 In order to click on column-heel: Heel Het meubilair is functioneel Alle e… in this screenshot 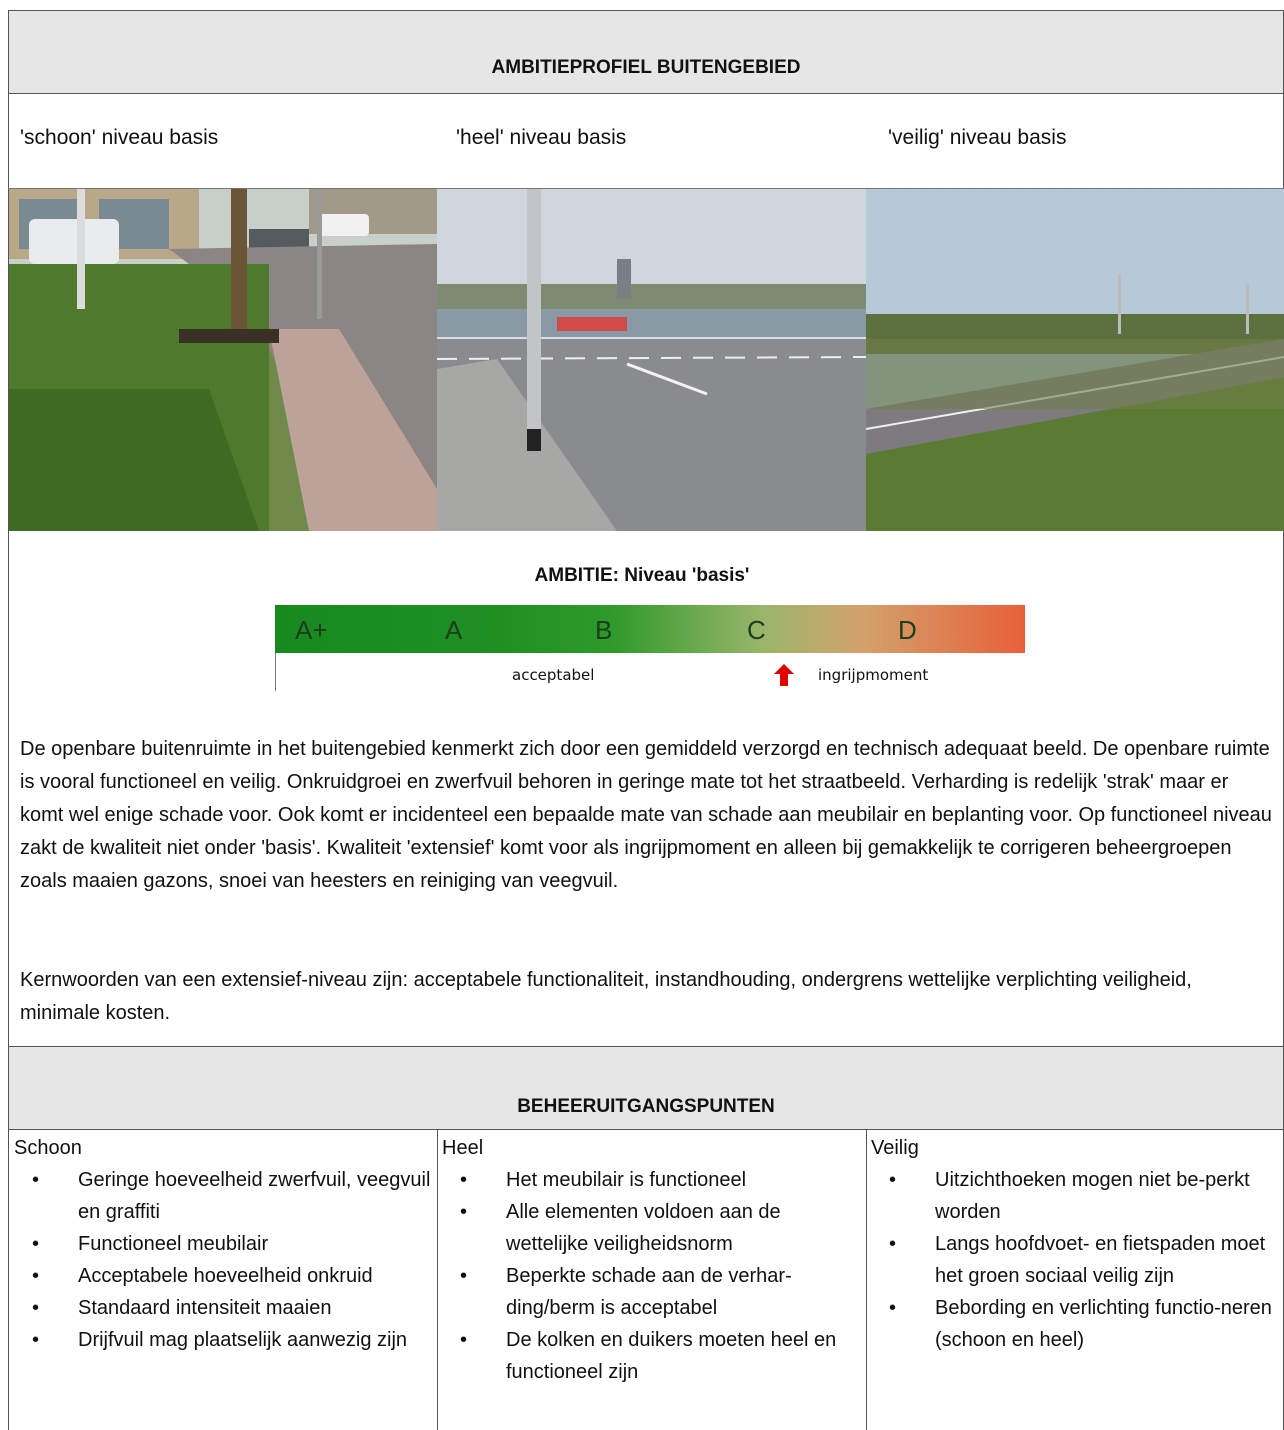, I will do `click(652, 1260)`.